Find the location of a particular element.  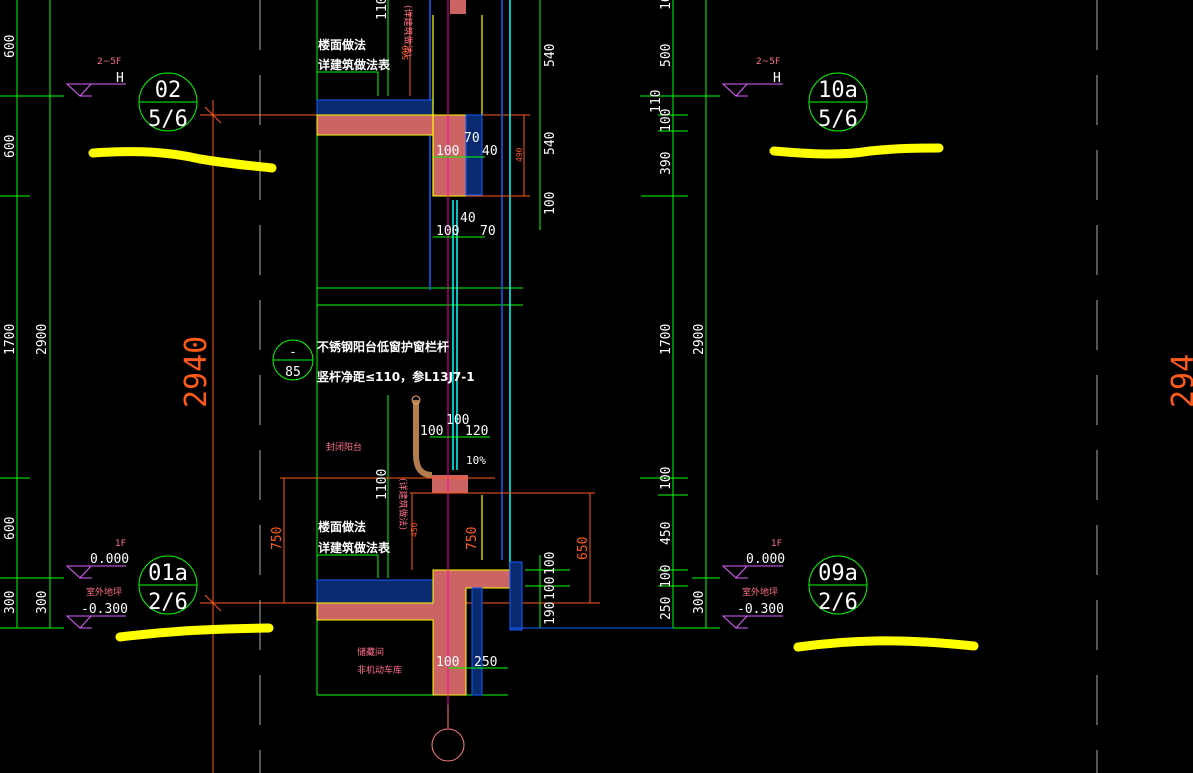

closed-balcony-label: 封闭阳台 is located at coordinates (344, 447).